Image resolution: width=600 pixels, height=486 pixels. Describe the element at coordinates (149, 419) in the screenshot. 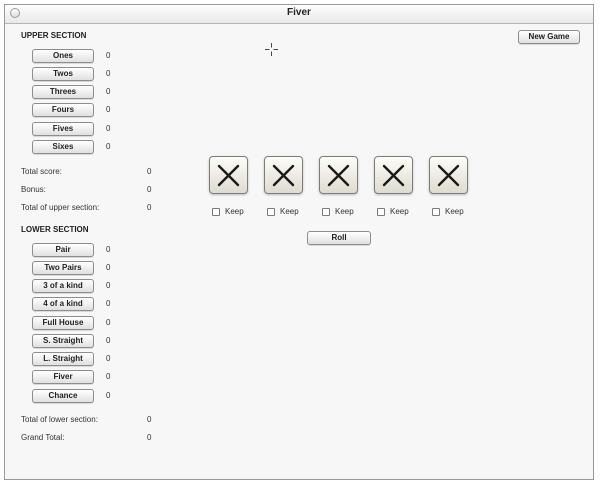

I see `lower-total-value: 0` at that location.